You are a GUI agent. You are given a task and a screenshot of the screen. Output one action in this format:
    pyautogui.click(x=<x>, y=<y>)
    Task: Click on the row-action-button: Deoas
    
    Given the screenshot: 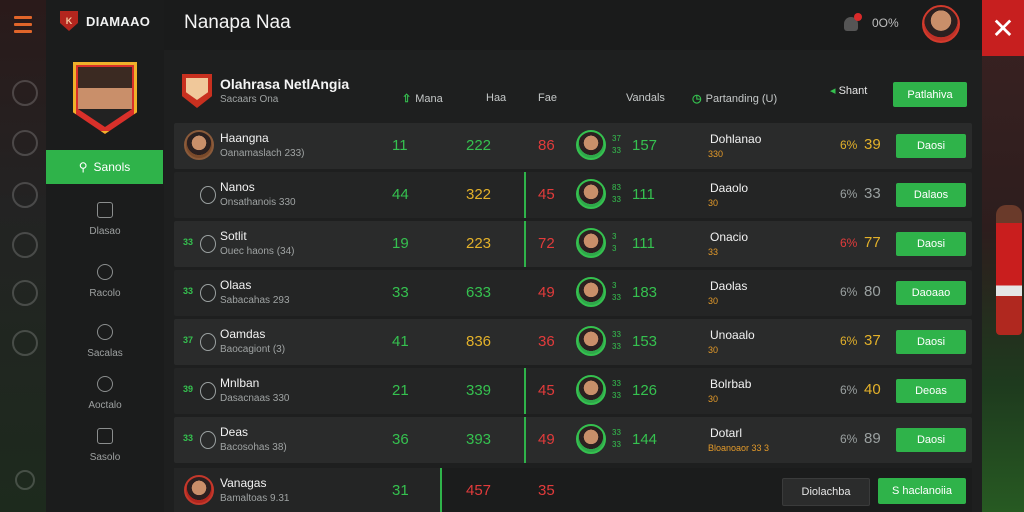 What is the action you would take?
    pyautogui.click(x=931, y=391)
    